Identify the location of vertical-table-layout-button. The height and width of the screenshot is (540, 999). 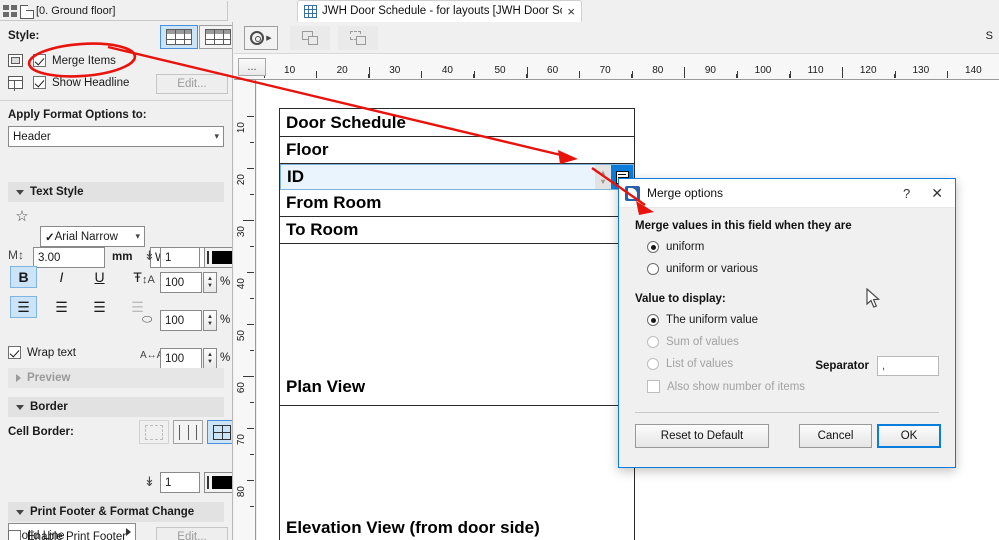
(215, 37).